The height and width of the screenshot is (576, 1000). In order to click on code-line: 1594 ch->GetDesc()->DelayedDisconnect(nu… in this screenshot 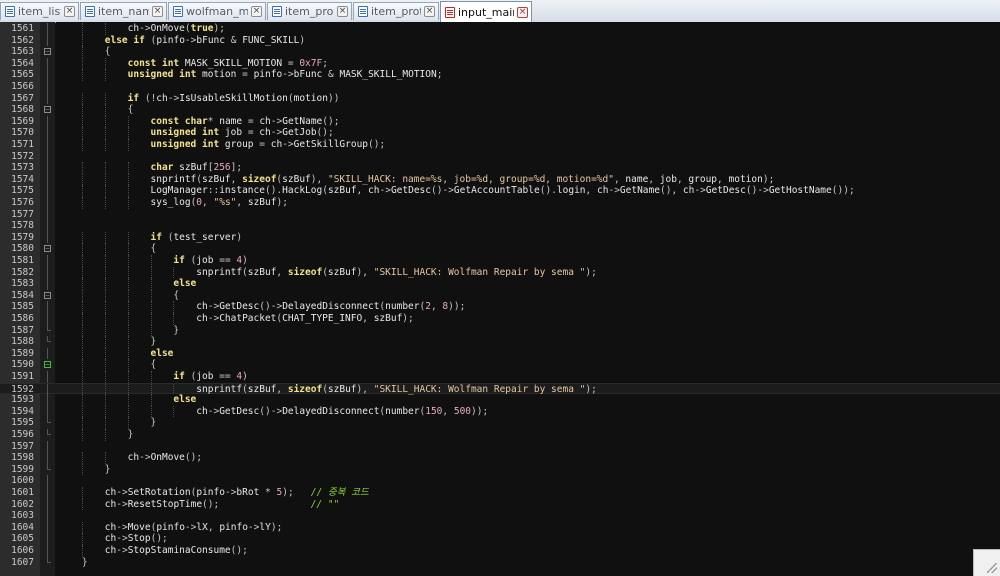, I will do `click(500, 411)`.